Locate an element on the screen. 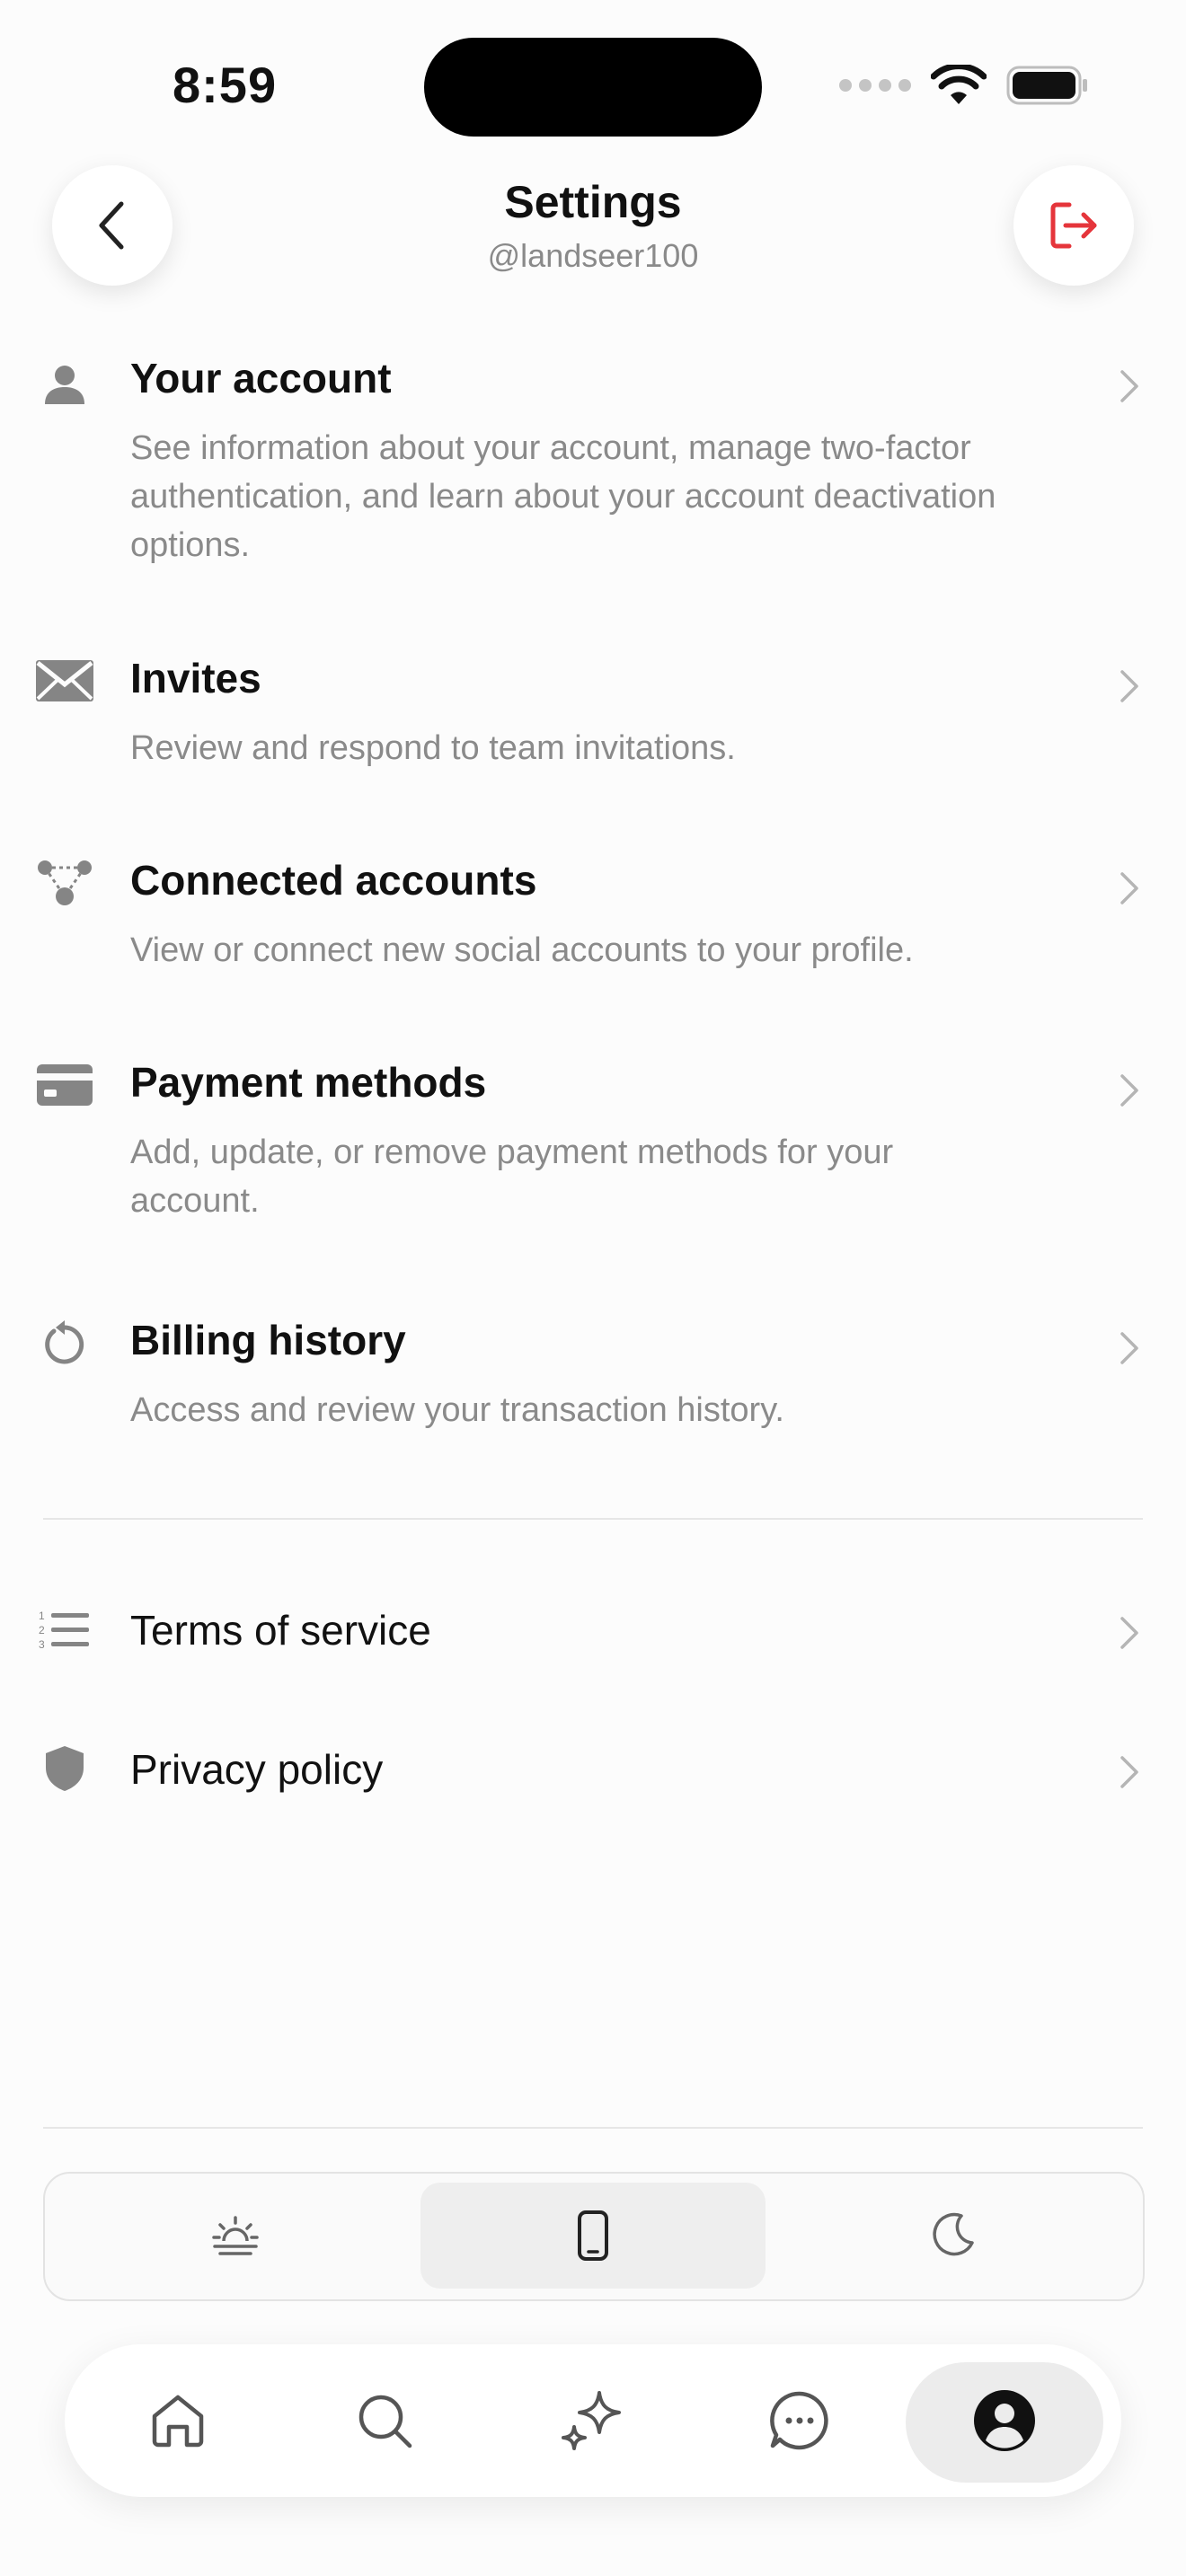  nav-profile is located at coordinates (1004, 2420).